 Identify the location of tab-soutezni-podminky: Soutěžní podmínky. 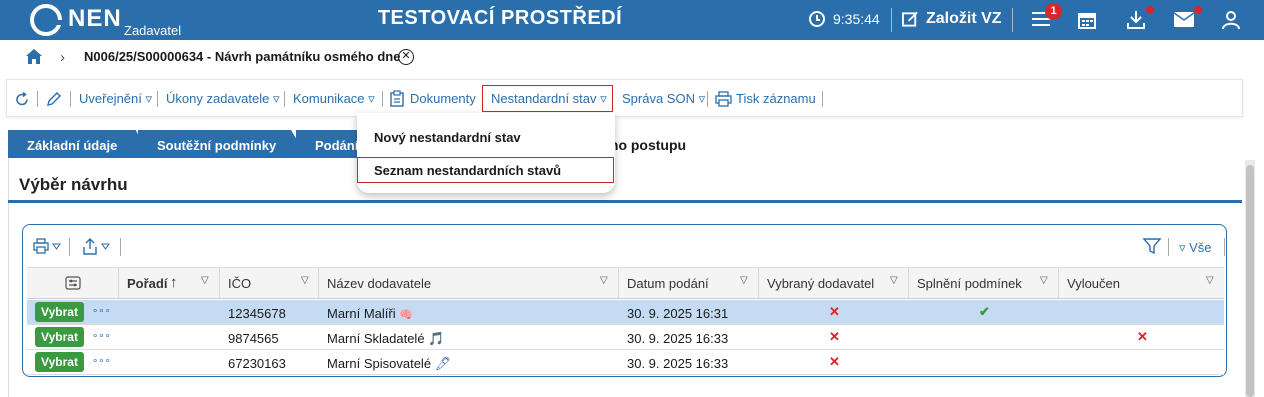
(223, 144).